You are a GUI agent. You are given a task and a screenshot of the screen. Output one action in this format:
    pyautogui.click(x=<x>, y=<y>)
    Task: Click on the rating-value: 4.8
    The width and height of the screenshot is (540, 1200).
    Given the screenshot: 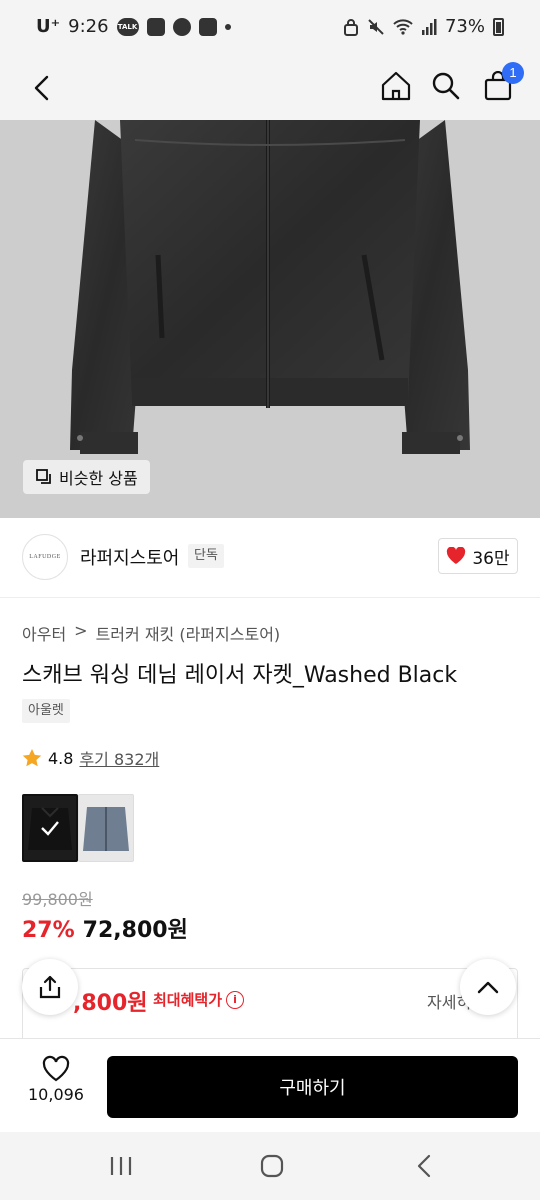 What is the action you would take?
    pyautogui.click(x=61, y=758)
    